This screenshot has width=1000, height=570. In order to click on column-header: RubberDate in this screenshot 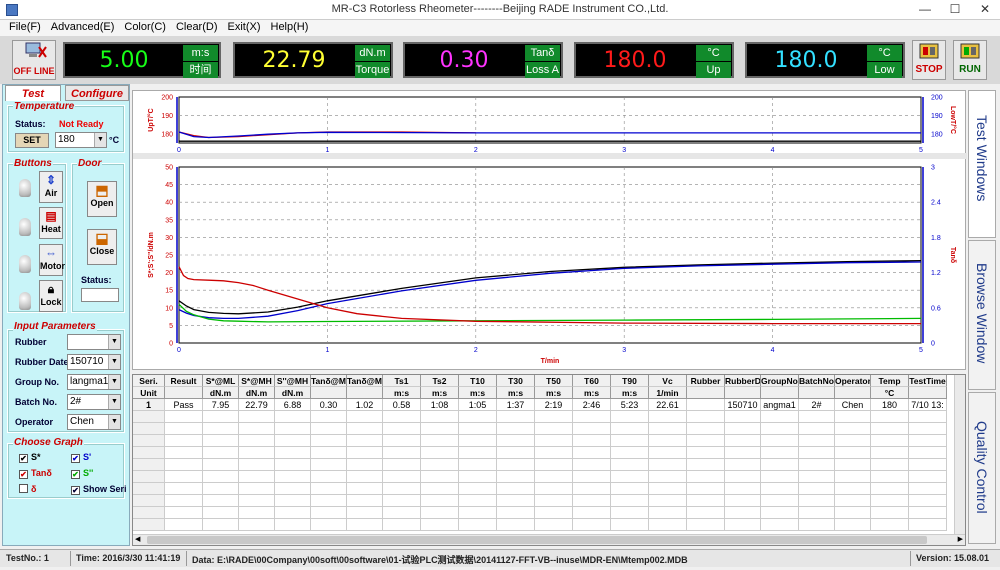, I will do `click(743, 381)`.